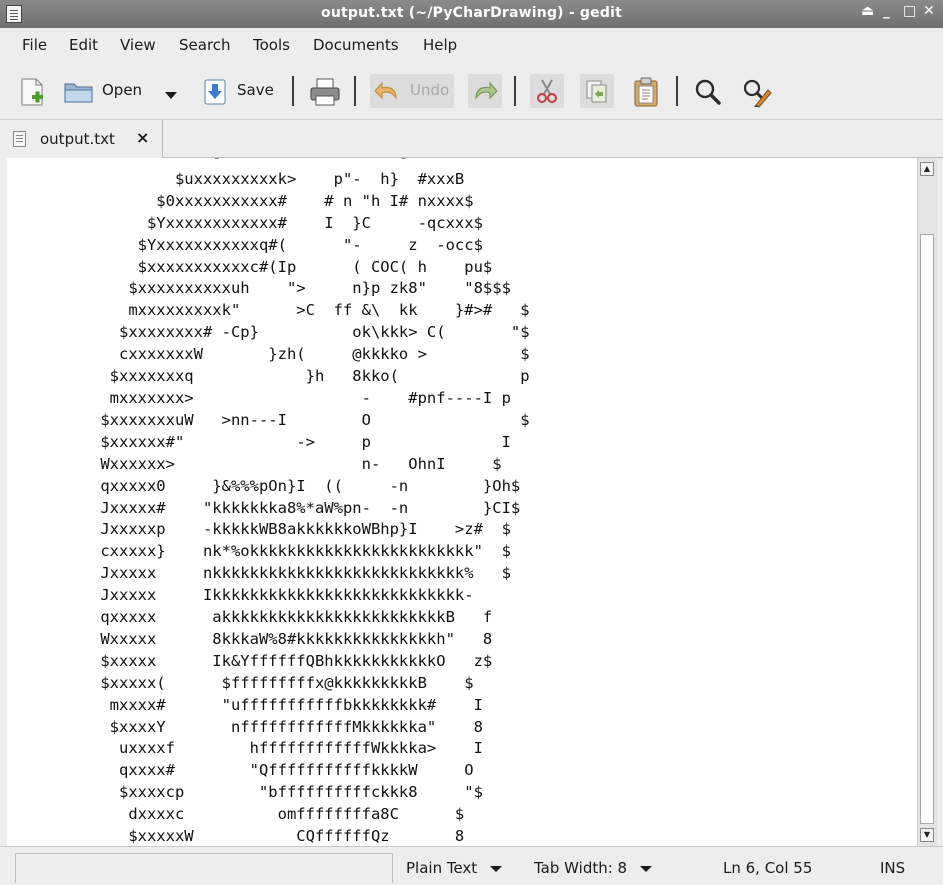  What do you see at coordinates (142, 137) in the screenshot?
I see `close-tab-button: ×` at bounding box center [142, 137].